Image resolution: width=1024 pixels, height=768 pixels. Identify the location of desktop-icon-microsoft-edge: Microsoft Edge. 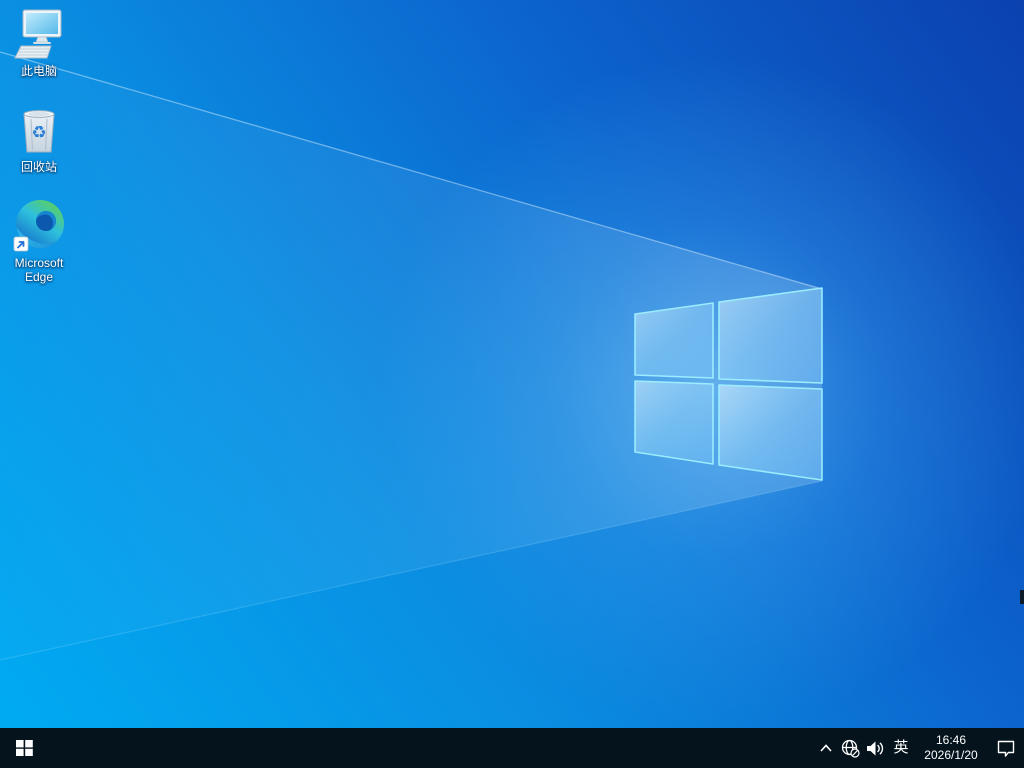
(39, 242).